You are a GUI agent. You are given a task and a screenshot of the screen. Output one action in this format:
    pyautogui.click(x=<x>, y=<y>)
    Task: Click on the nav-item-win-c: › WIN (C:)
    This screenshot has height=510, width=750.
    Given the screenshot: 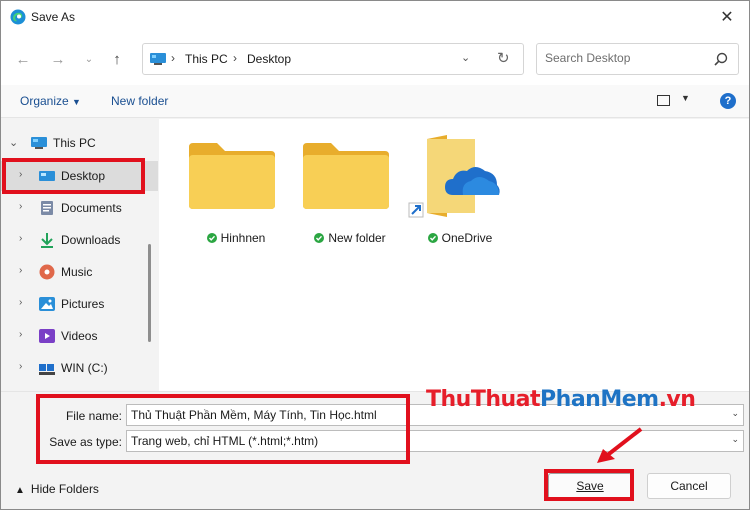 What is the action you would take?
    pyautogui.click(x=79, y=368)
    